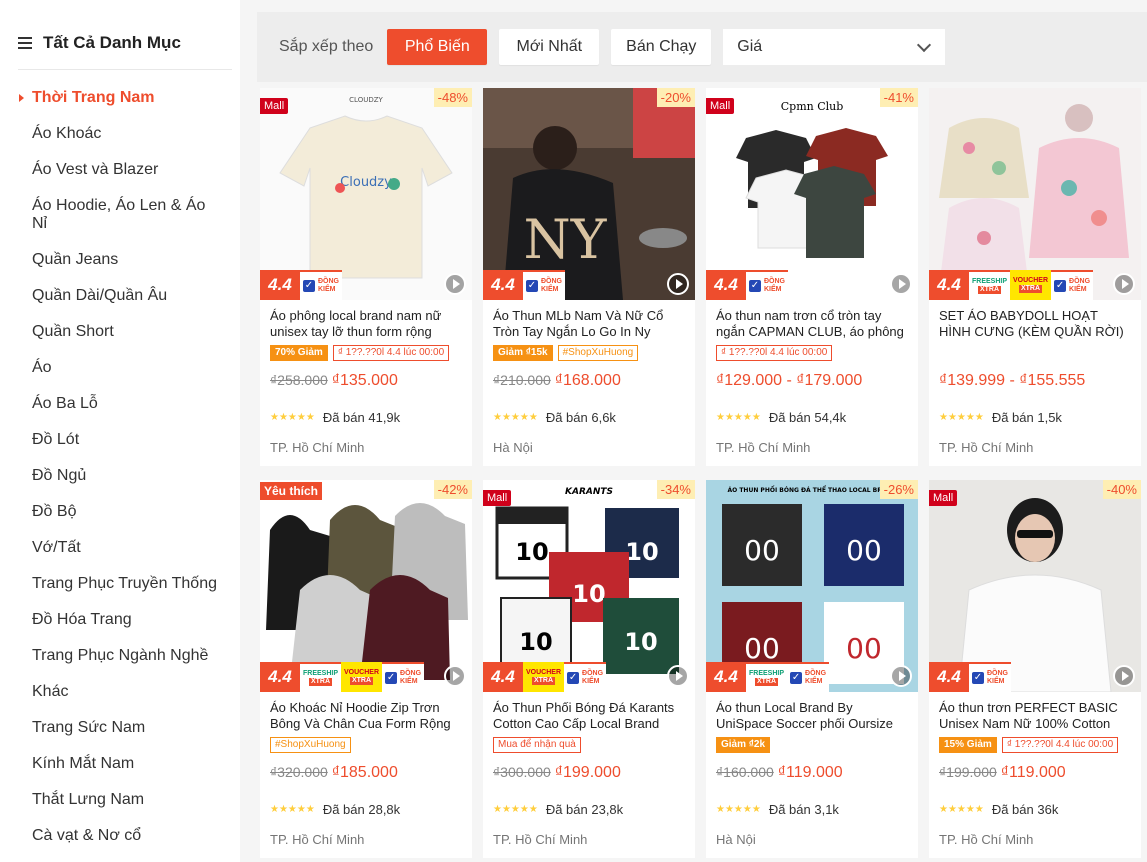 Image resolution: width=1147 pixels, height=862 pixels. What do you see at coordinates (391, 353) in the screenshot?
I see `product-tag: ₫ 1??.??0l 4.4 lúc 00:00` at bounding box center [391, 353].